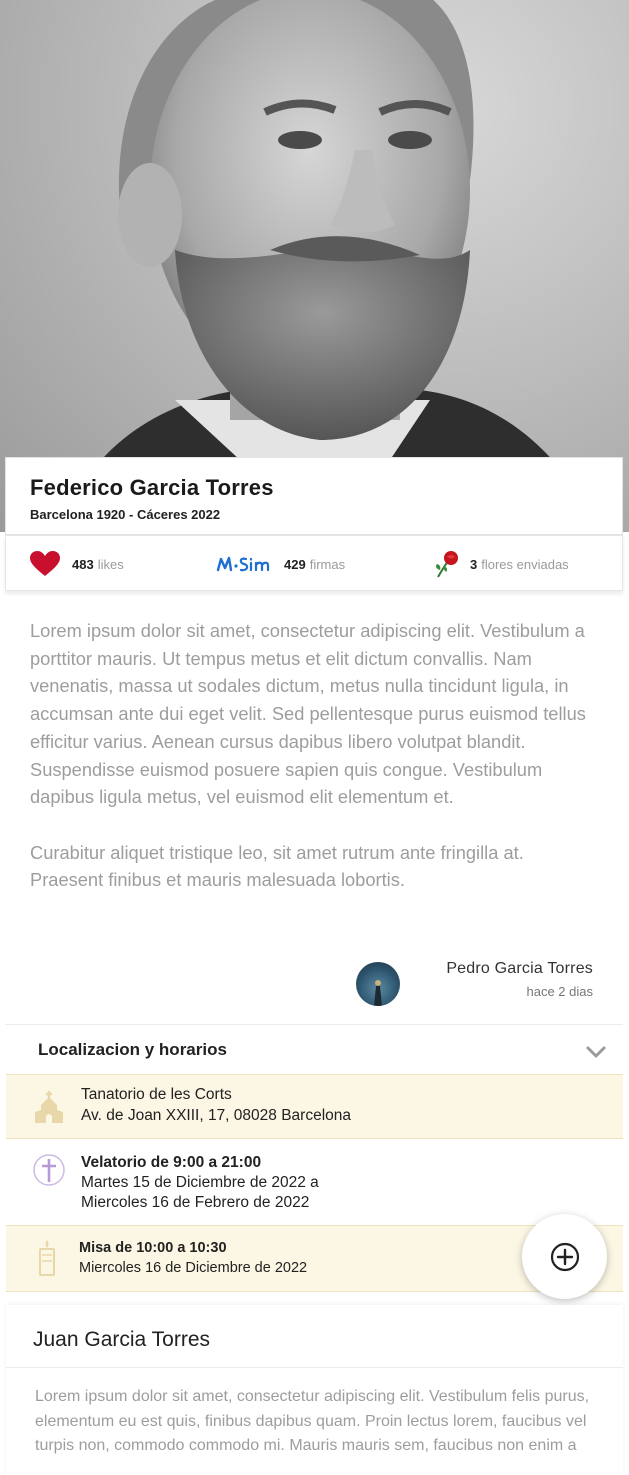 Image resolution: width=629 pixels, height=1475 pixels. Describe the element at coordinates (295, 564) in the screenshot. I see `signatures-count: 429` at that location.